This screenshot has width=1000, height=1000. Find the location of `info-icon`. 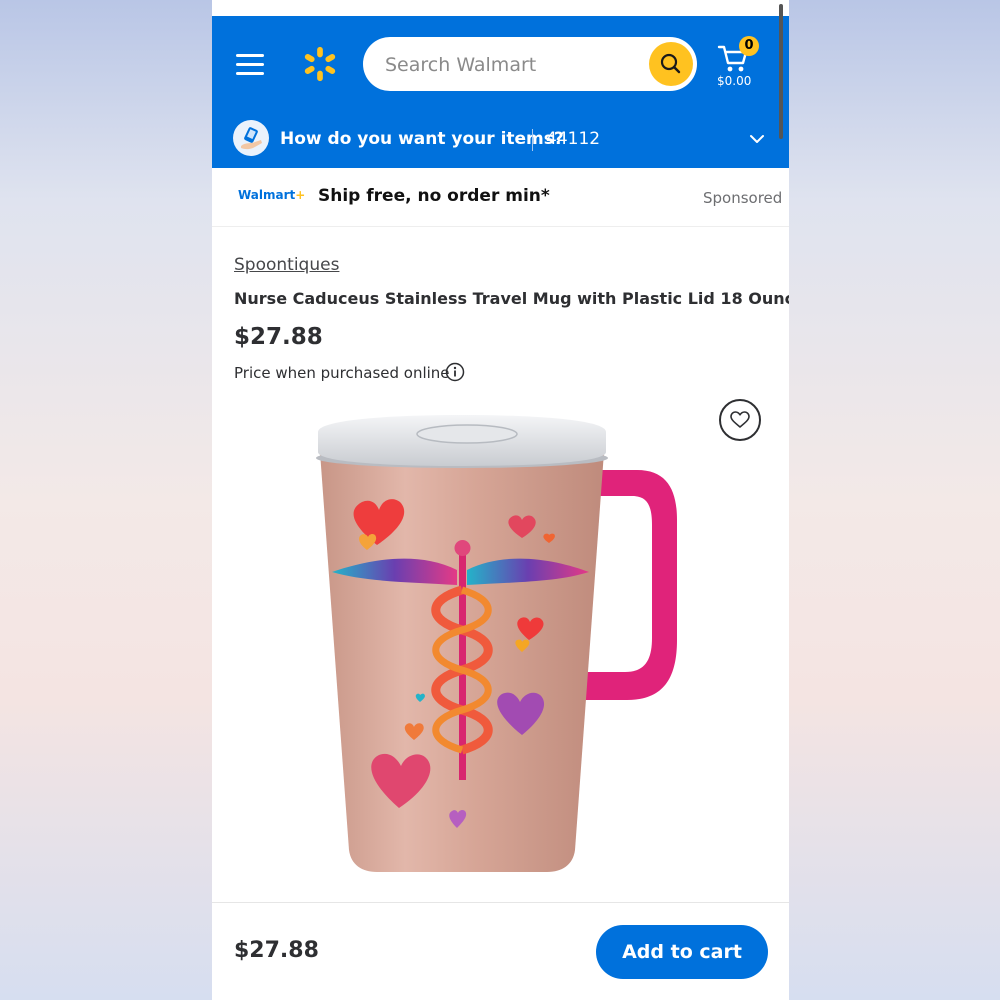

info-icon is located at coordinates (455, 372).